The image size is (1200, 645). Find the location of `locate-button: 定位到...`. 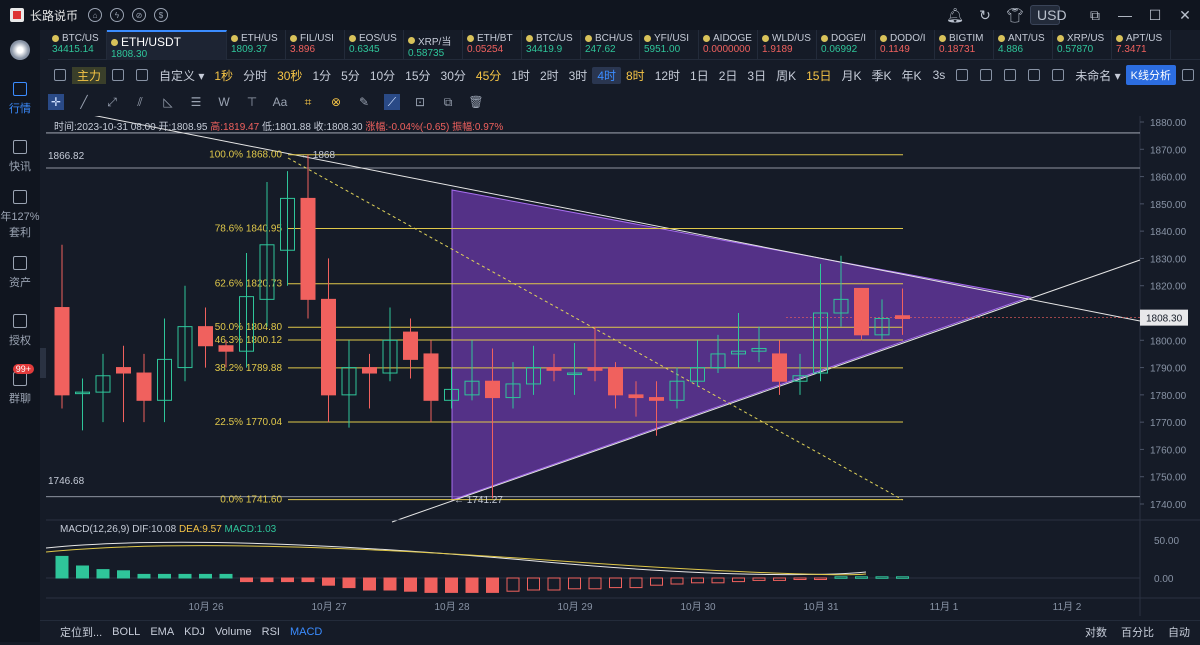

locate-button: 定位到... is located at coordinates (81, 632).